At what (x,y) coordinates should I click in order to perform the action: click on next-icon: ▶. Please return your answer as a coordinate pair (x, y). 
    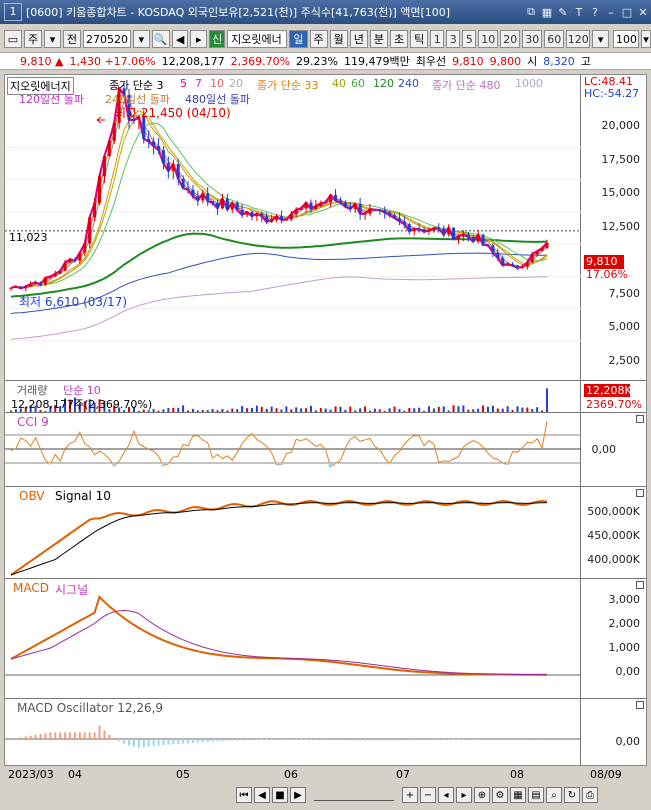
    Looking at the image, I should click on (298, 795).